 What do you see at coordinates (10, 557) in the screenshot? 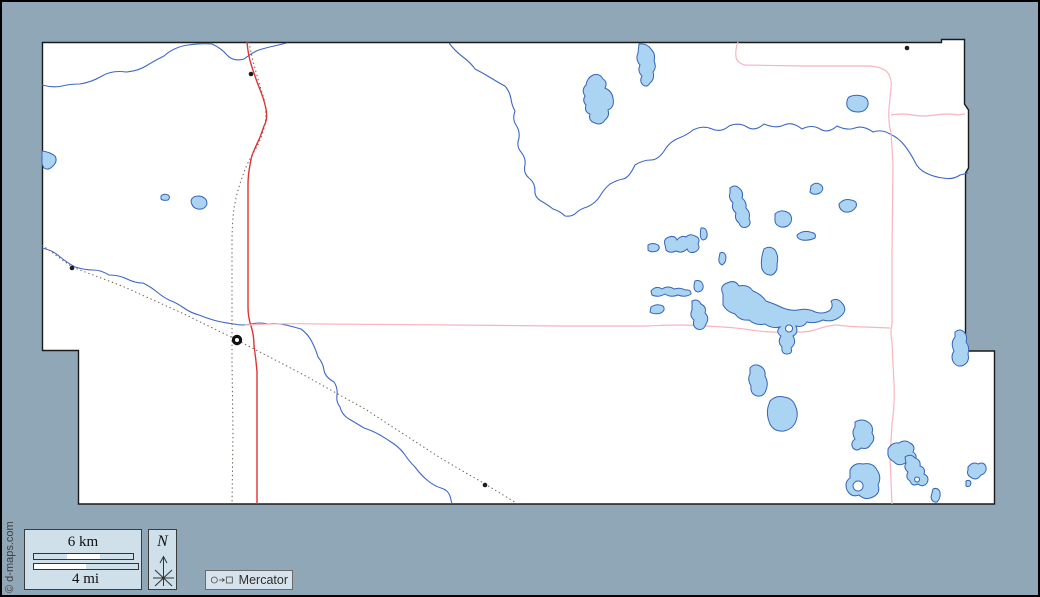
I see `copyright-watermark: © d-maps.com` at bounding box center [10, 557].